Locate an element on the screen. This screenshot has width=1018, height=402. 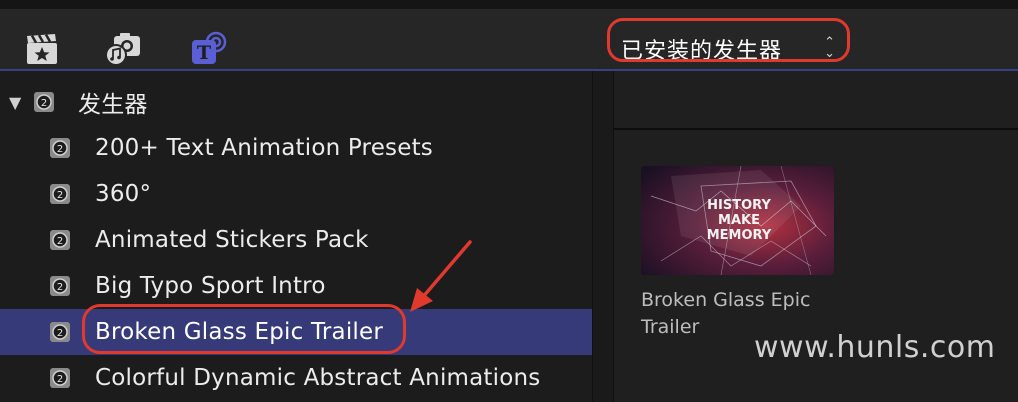
clapboard-star-icon is located at coordinates (42, 49).